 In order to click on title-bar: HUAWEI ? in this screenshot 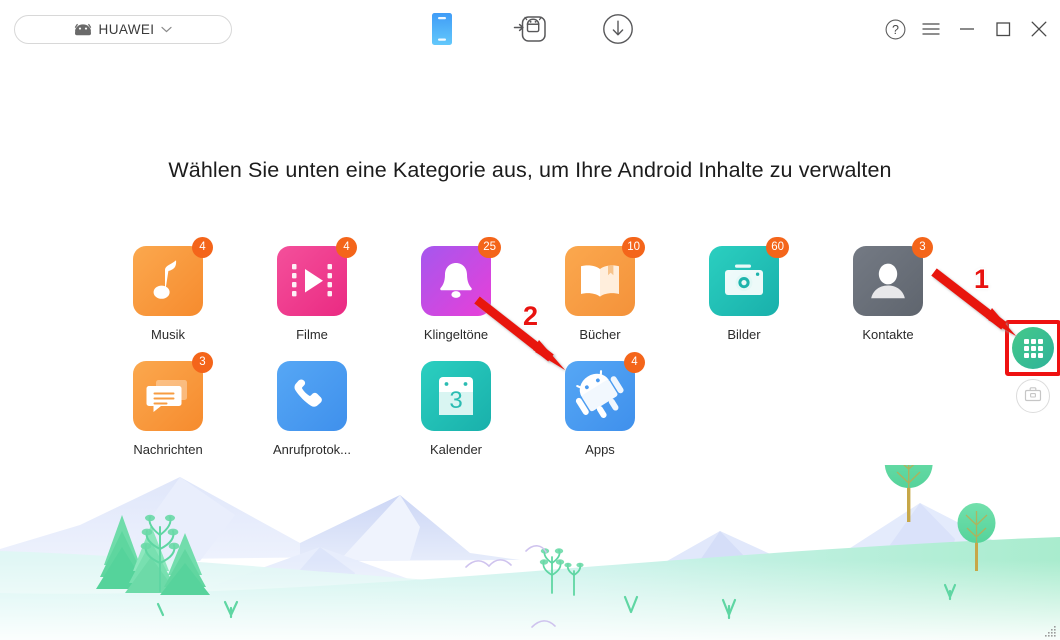, I will do `click(530, 29)`.